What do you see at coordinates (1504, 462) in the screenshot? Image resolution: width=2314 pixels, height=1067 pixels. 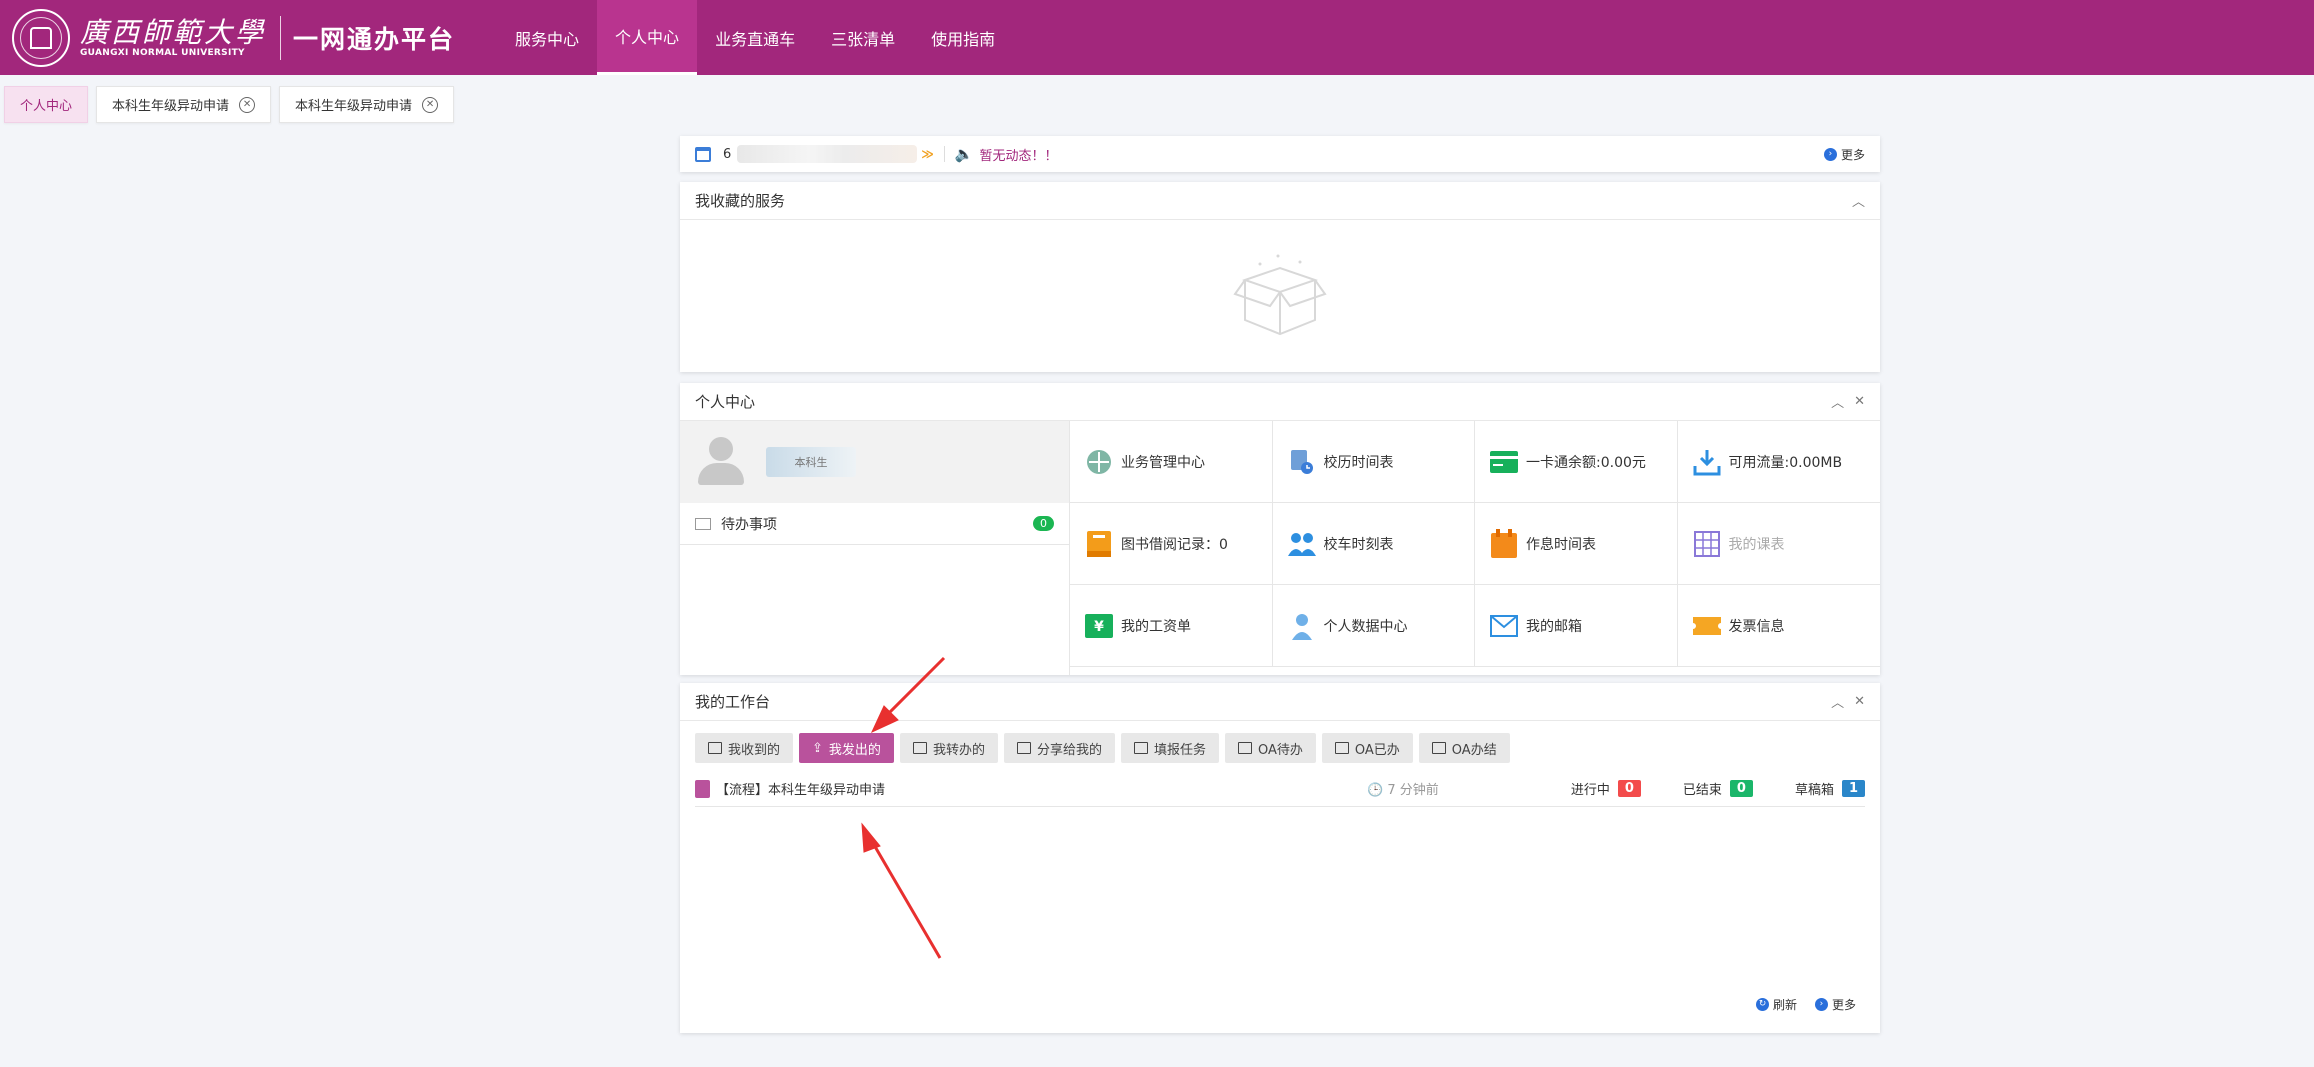 I see `card-icon` at bounding box center [1504, 462].